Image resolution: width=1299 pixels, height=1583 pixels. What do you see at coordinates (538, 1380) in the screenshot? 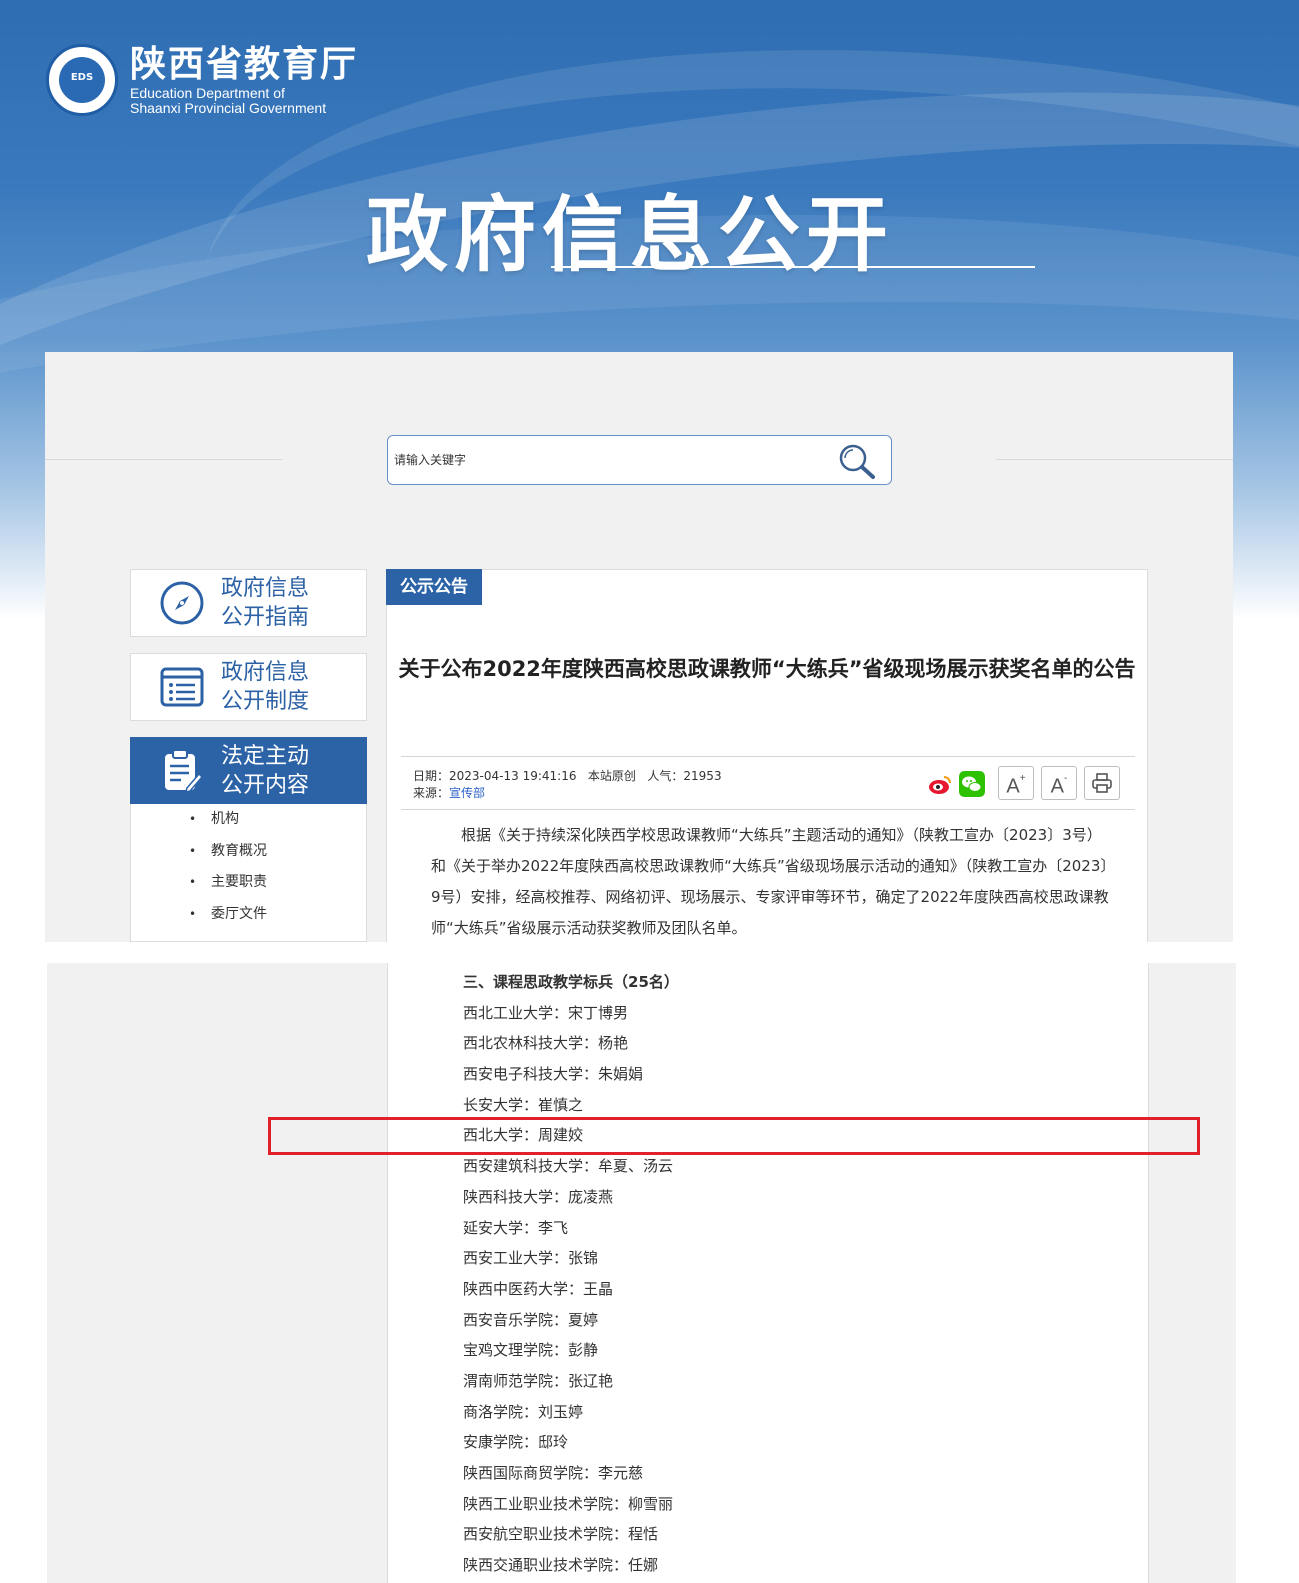
I see `winner-row: 渭南师范学院：张辽艳` at bounding box center [538, 1380].